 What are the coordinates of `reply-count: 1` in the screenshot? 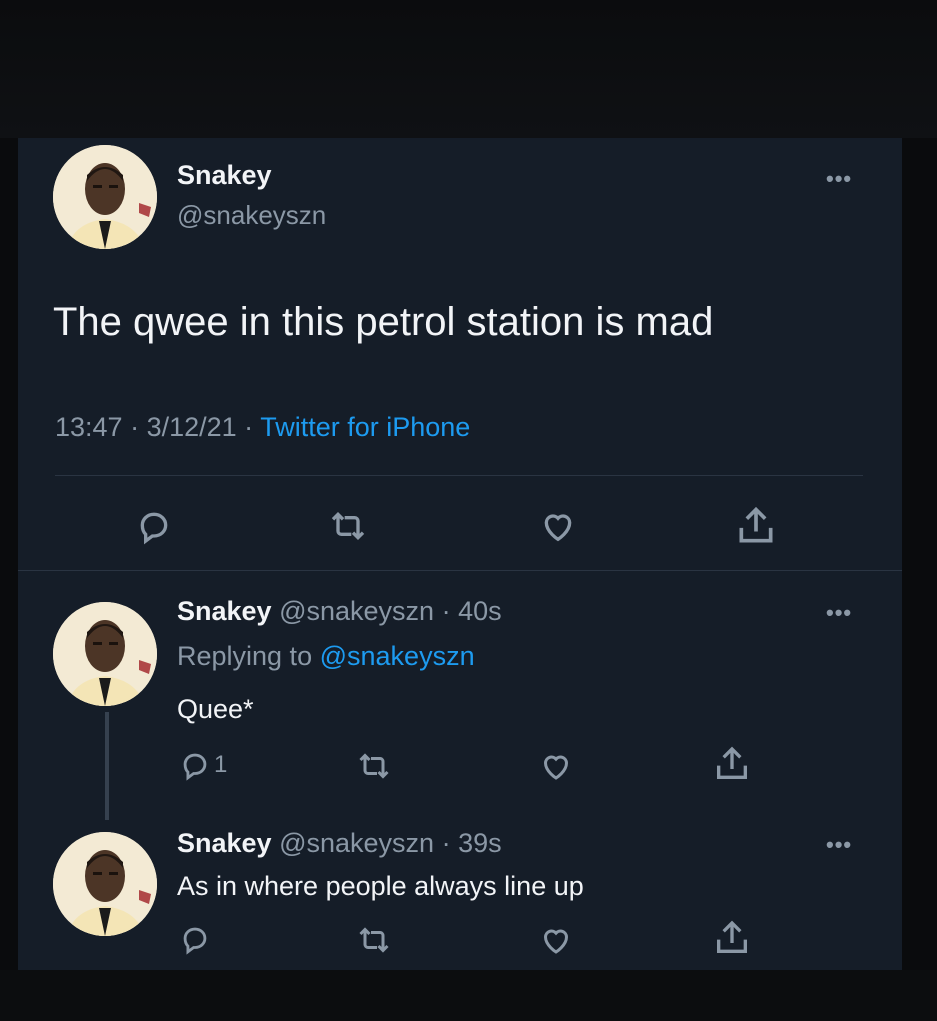 It's located at (221, 764).